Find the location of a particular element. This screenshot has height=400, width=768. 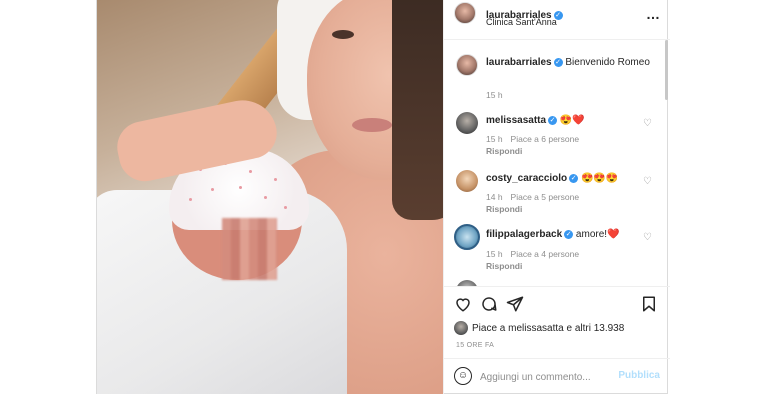

comment-meta: 15 h Piace a 4 persone is located at coordinates (536, 254).